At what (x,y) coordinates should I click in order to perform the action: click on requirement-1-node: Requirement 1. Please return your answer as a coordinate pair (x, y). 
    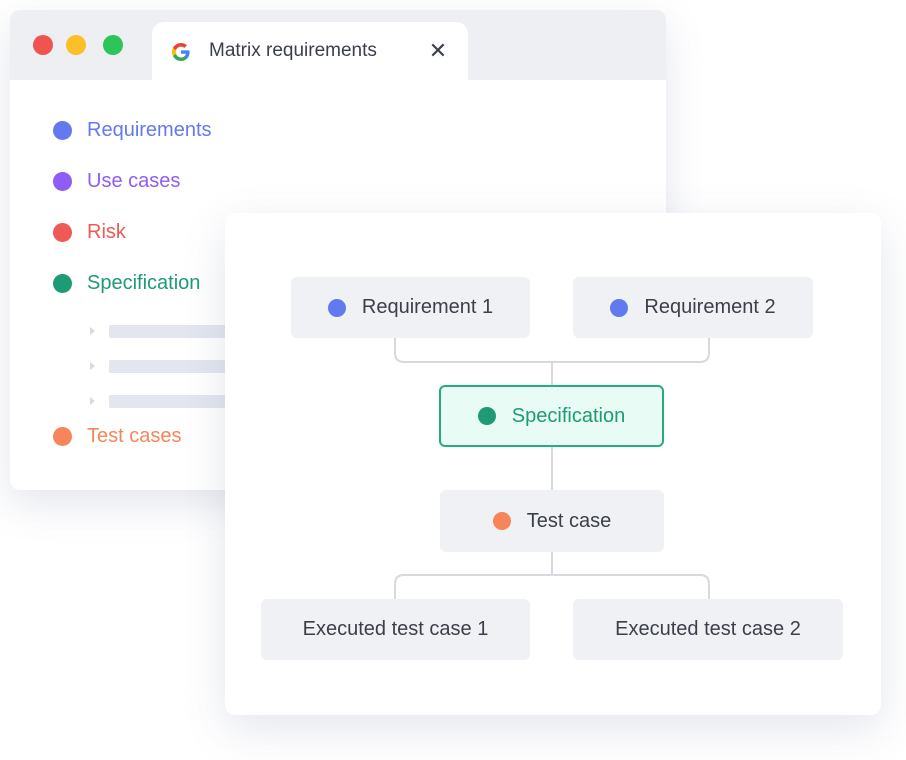
    Looking at the image, I should click on (410, 307).